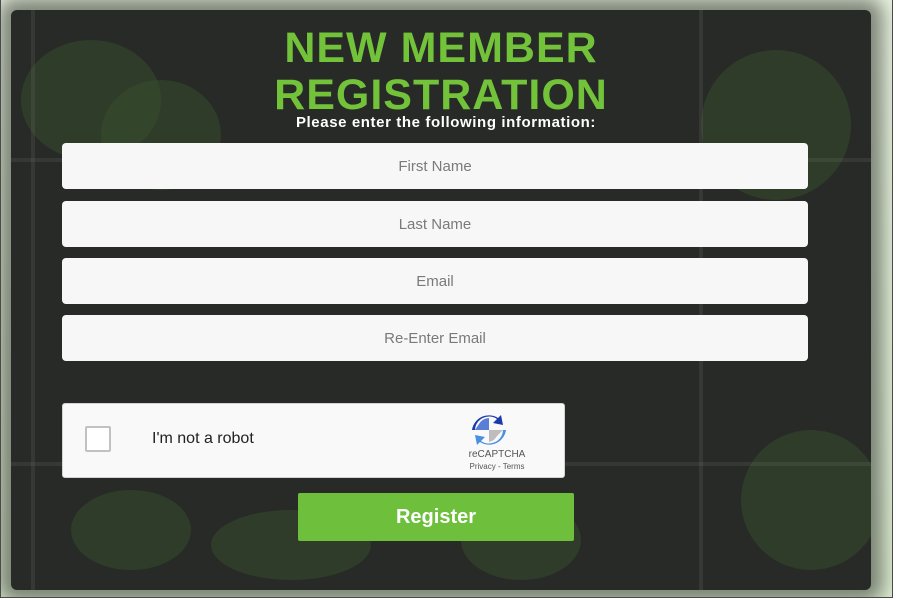 The image size is (900, 600). Describe the element at coordinates (441, 48) in the screenshot. I see `page-title-line-1: NEW MEMBER` at that location.